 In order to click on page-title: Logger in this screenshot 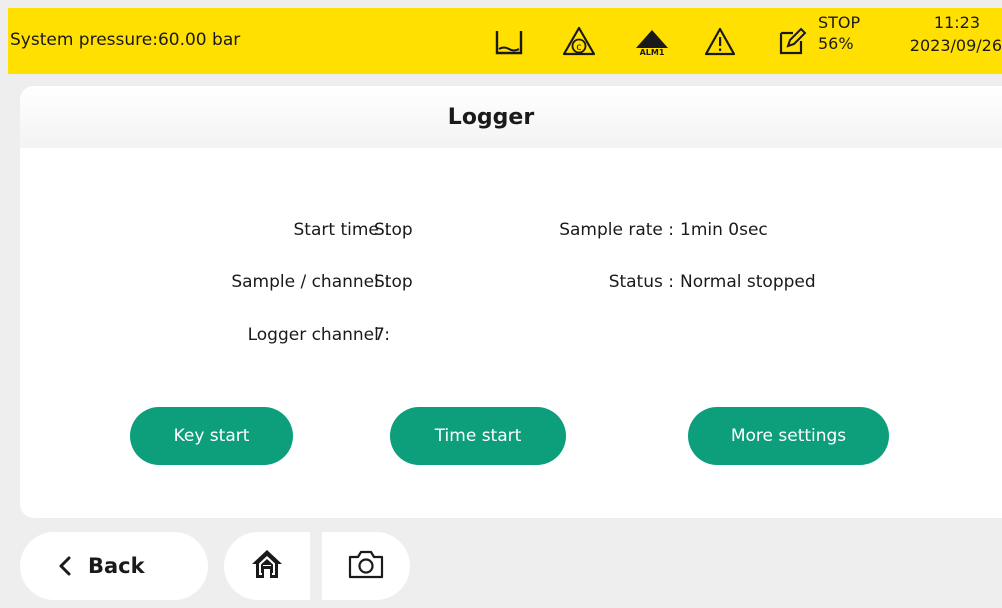, I will do `click(511, 117)`.